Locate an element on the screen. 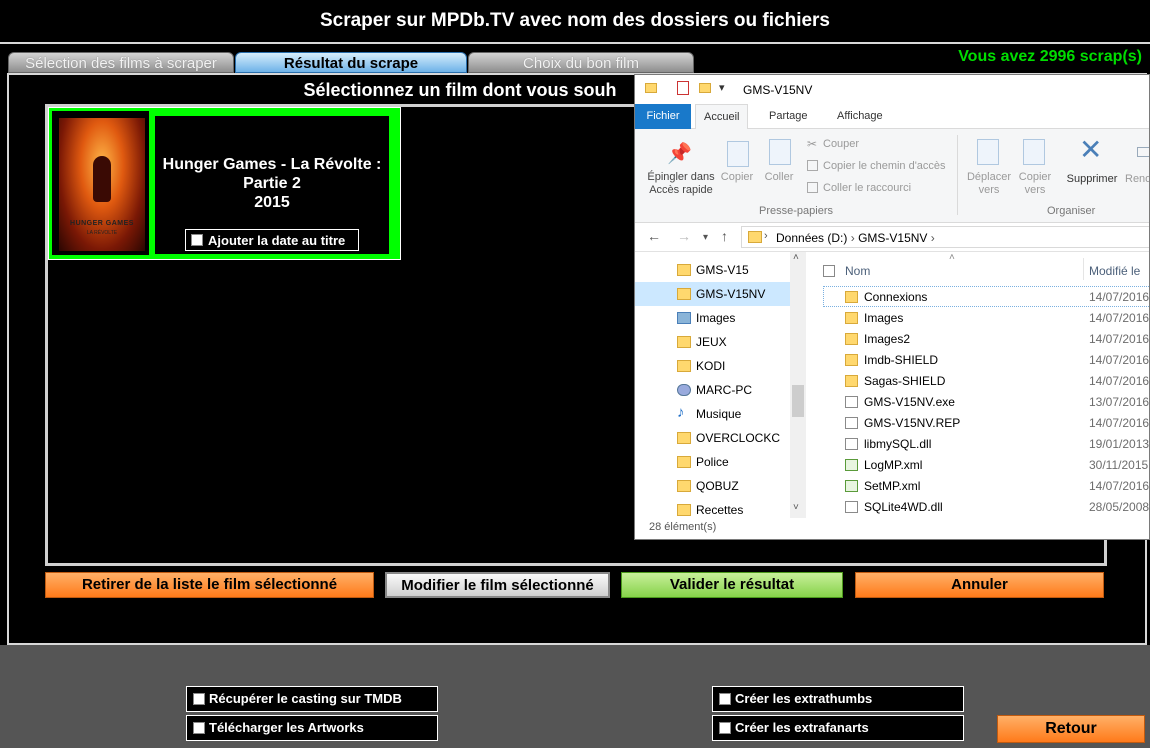 The image size is (1150, 748). file-row: Images 14/07/2016 is located at coordinates (986, 318).